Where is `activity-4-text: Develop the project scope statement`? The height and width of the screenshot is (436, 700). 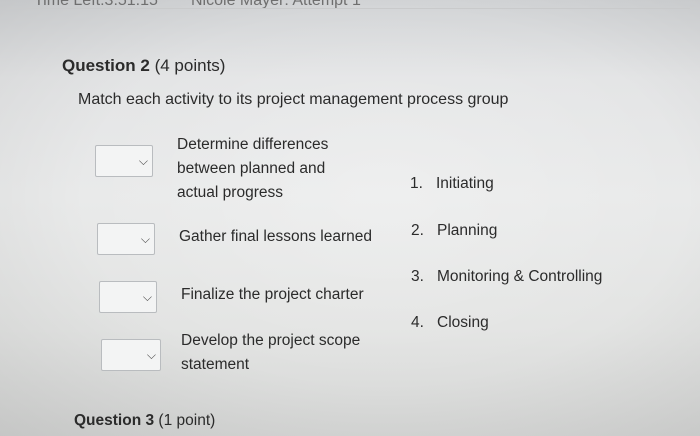 activity-4-text: Develop the project scope statement is located at coordinates (271, 352).